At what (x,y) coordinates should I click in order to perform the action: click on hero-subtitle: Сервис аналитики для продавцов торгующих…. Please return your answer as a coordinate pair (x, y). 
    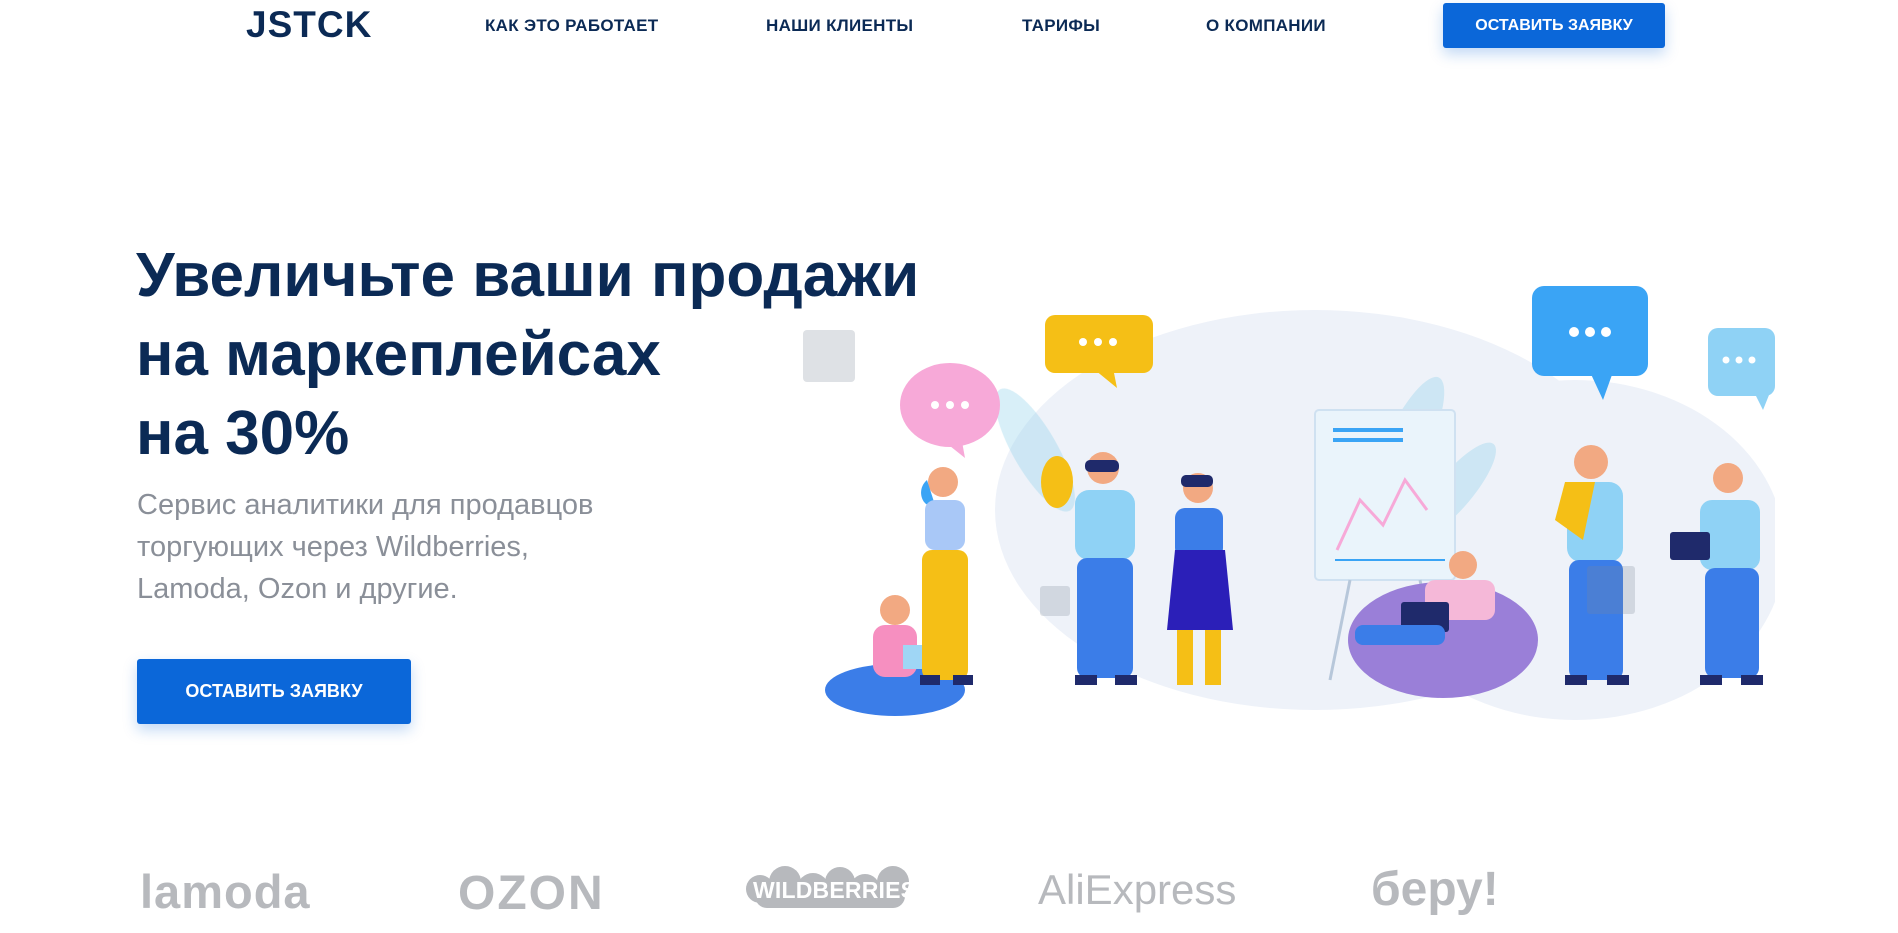
    Looking at the image, I should click on (417, 547).